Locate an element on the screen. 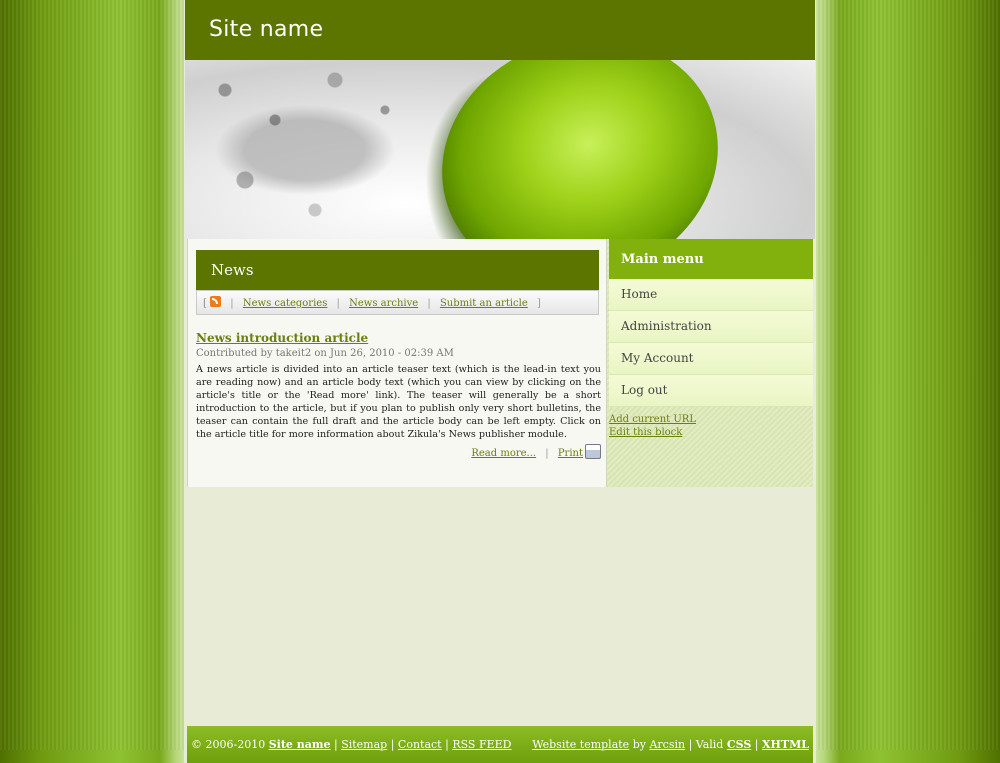 The width and height of the screenshot is (1000, 763). rss-icon is located at coordinates (216, 301).